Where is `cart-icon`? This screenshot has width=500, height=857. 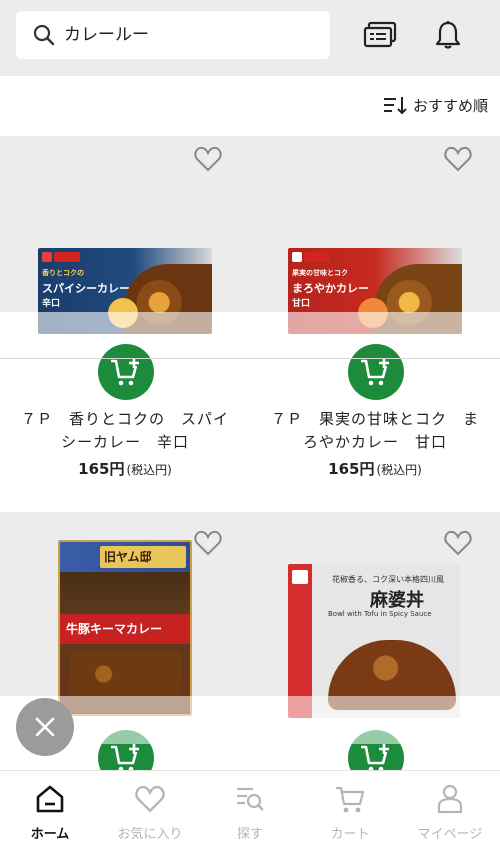 cart-icon is located at coordinates (350, 799).